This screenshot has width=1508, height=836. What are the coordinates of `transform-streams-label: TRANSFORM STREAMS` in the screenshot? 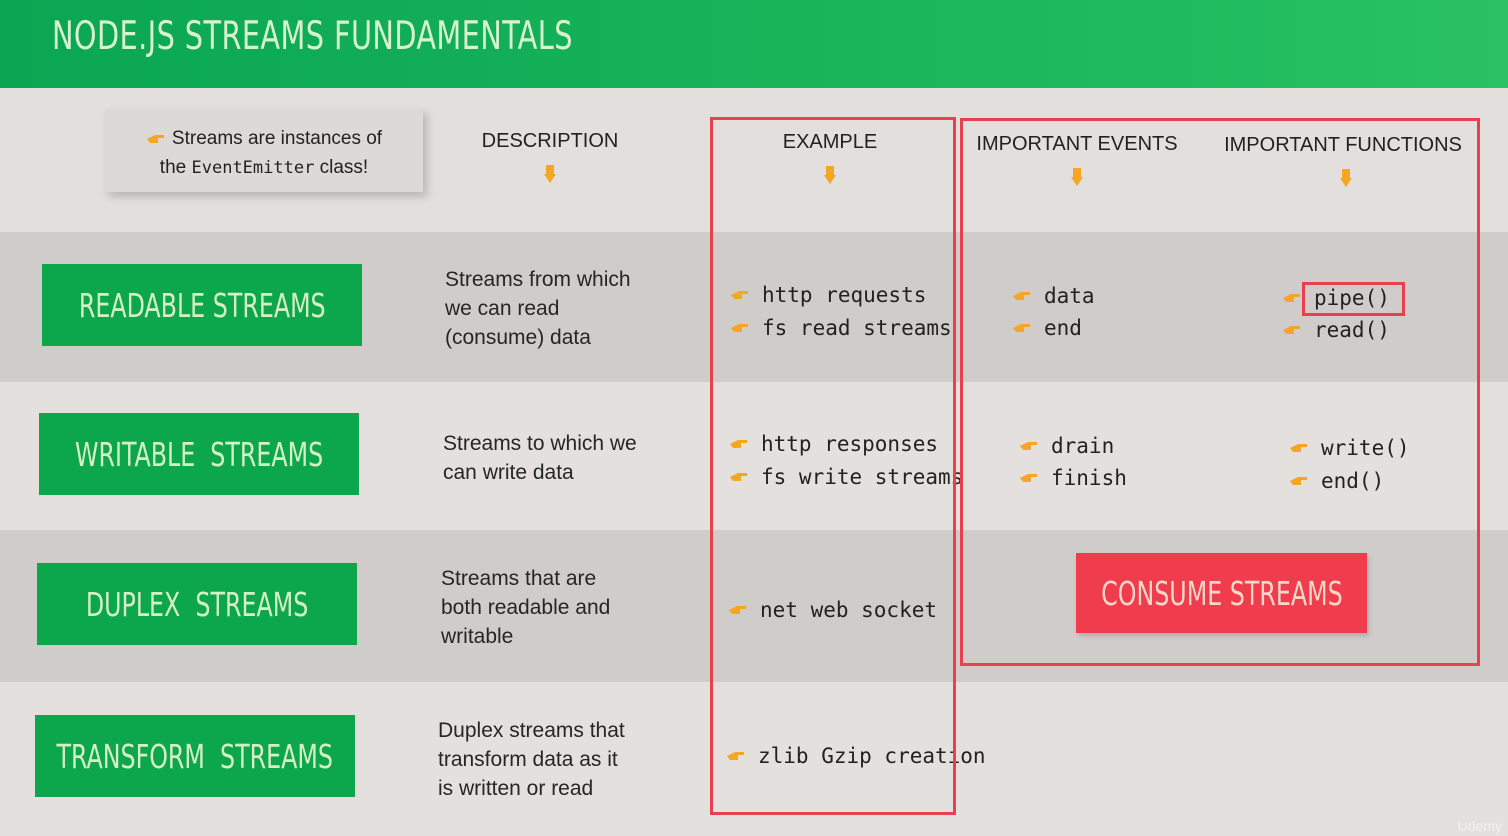 It's located at (195, 756).